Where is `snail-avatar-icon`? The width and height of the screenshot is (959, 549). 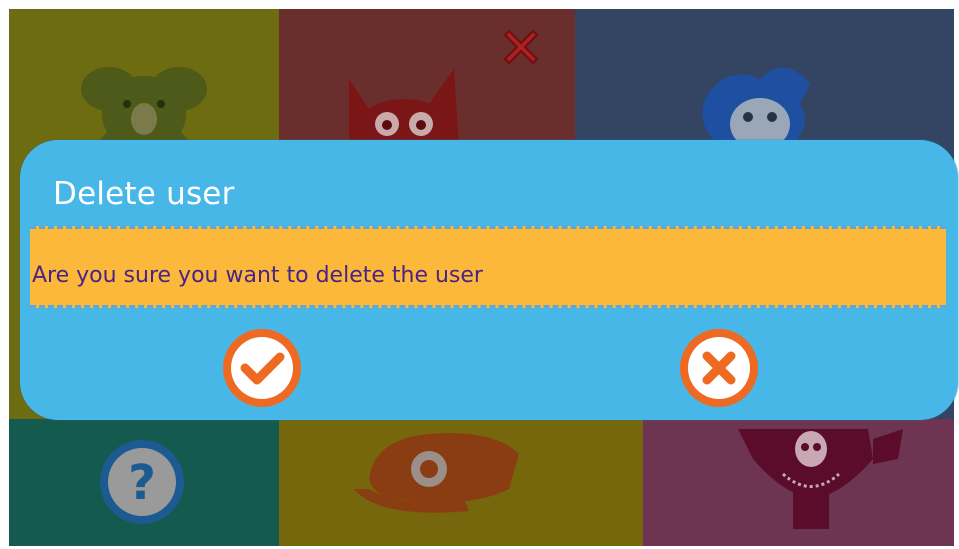
snail-avatar-icon is located at coordinates (461, 482).